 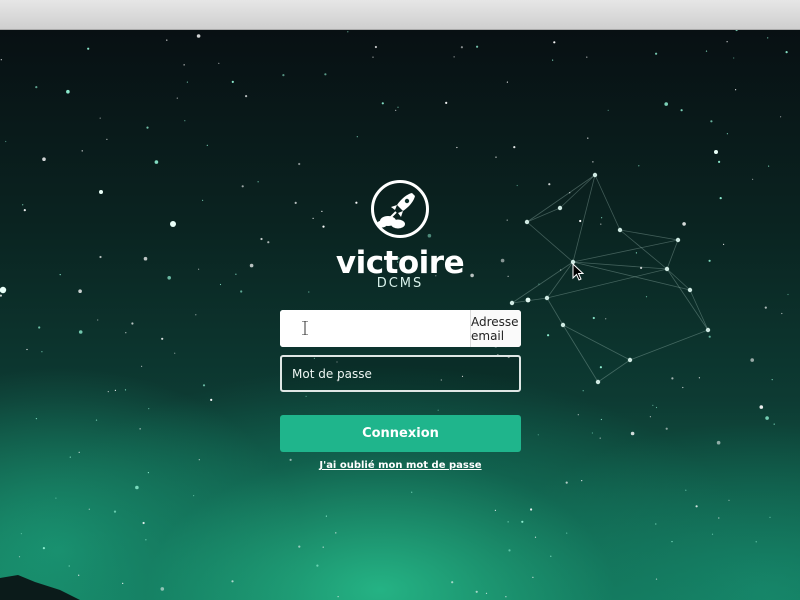 I want to click on forgot-password-link: J'ai oublié mon mot de passe, so click(x=400, y=465).